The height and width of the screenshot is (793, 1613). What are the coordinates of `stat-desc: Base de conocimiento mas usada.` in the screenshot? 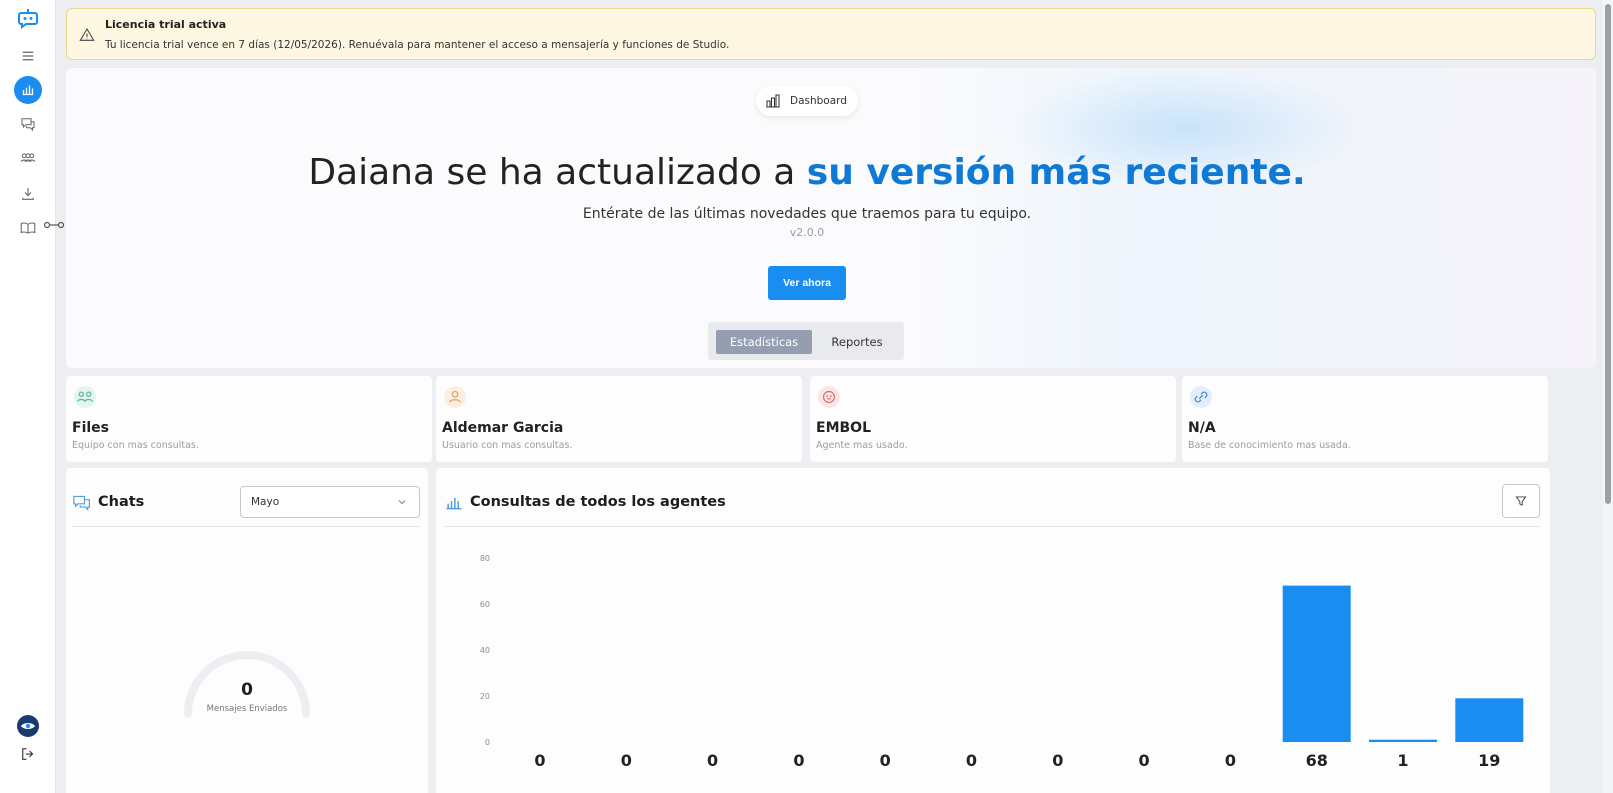 It's located at (1269, 445).